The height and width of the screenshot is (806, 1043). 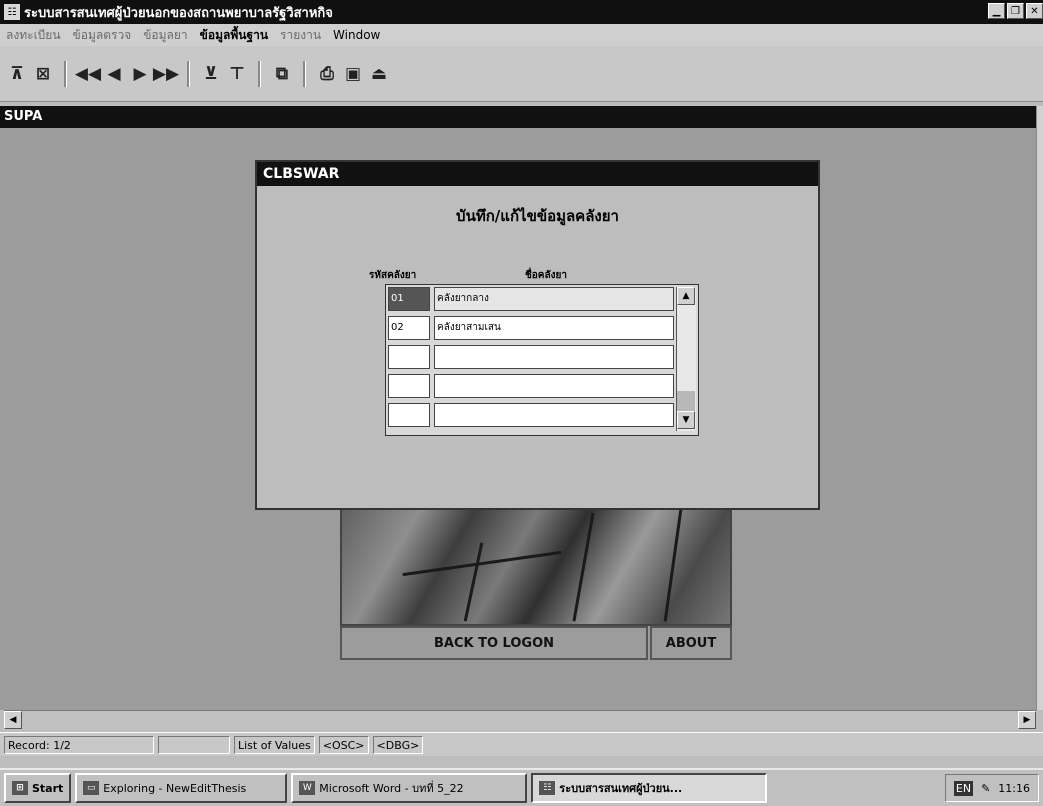 What do you see at coordinates (356, 35) in the screenshot?
I see `menu-item-window: Window` at bounding box center [356, 35].